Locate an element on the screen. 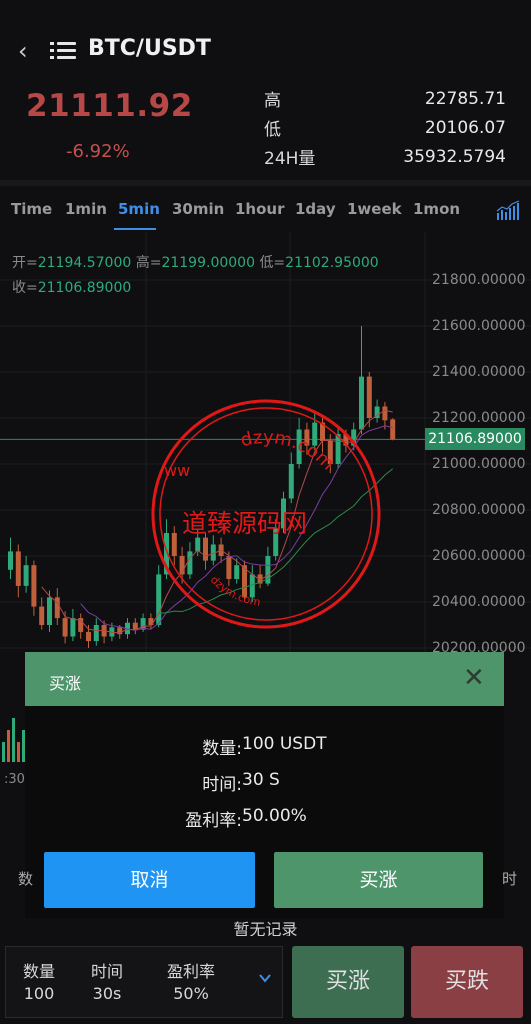 This screenshot has height=1024, width=531. order-params: 数量 100 时间 30s 盈利率 50% is located at coordinates (144, 982).